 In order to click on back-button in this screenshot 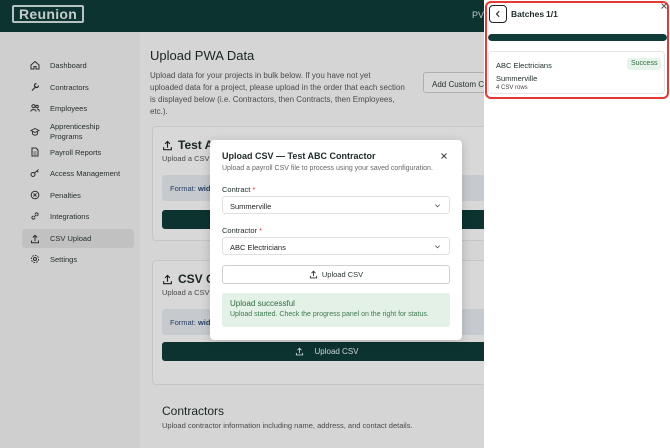, I will do `click(498, 14)`.